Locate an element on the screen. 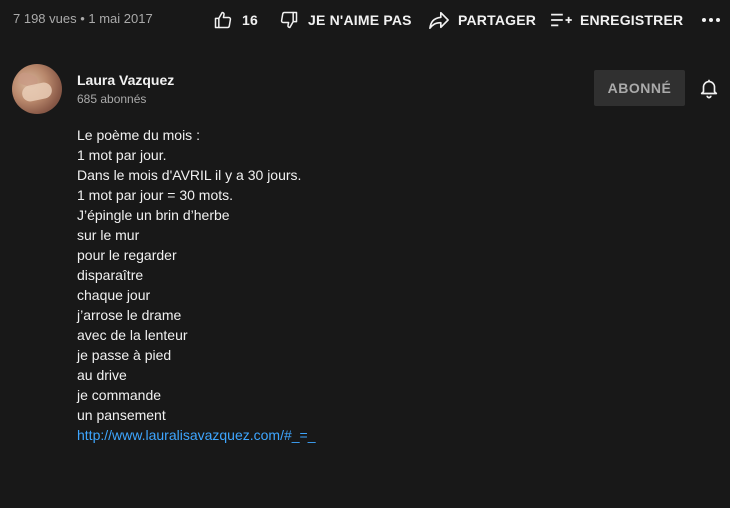  description-line: Dans le mois d'AVRIL il y a 30 jours. is located at coordinates (189, 175).